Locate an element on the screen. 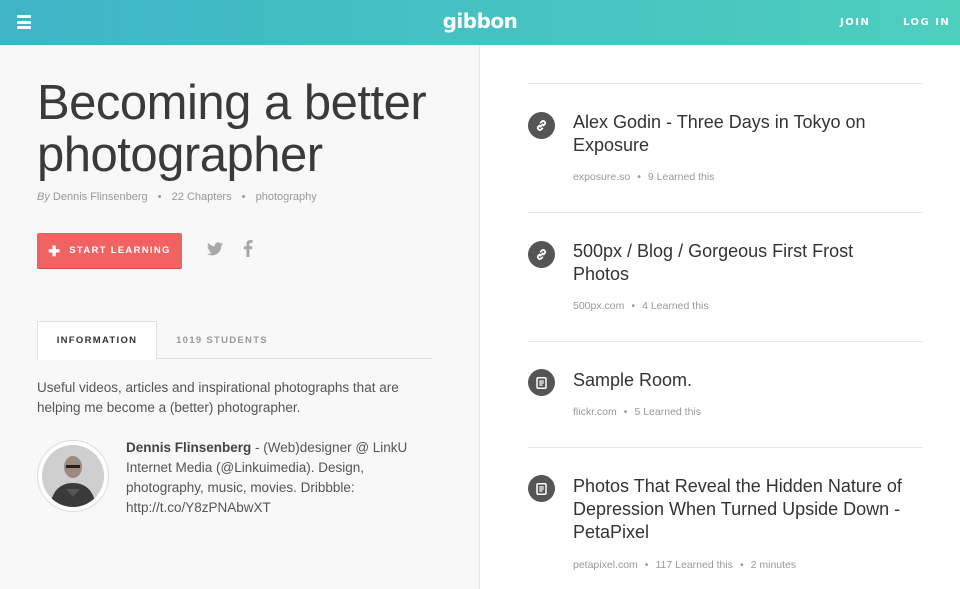  chapter-meta: petapixel.com • 117 Learned this • 2 minutes is located at coordinates (685, 565).